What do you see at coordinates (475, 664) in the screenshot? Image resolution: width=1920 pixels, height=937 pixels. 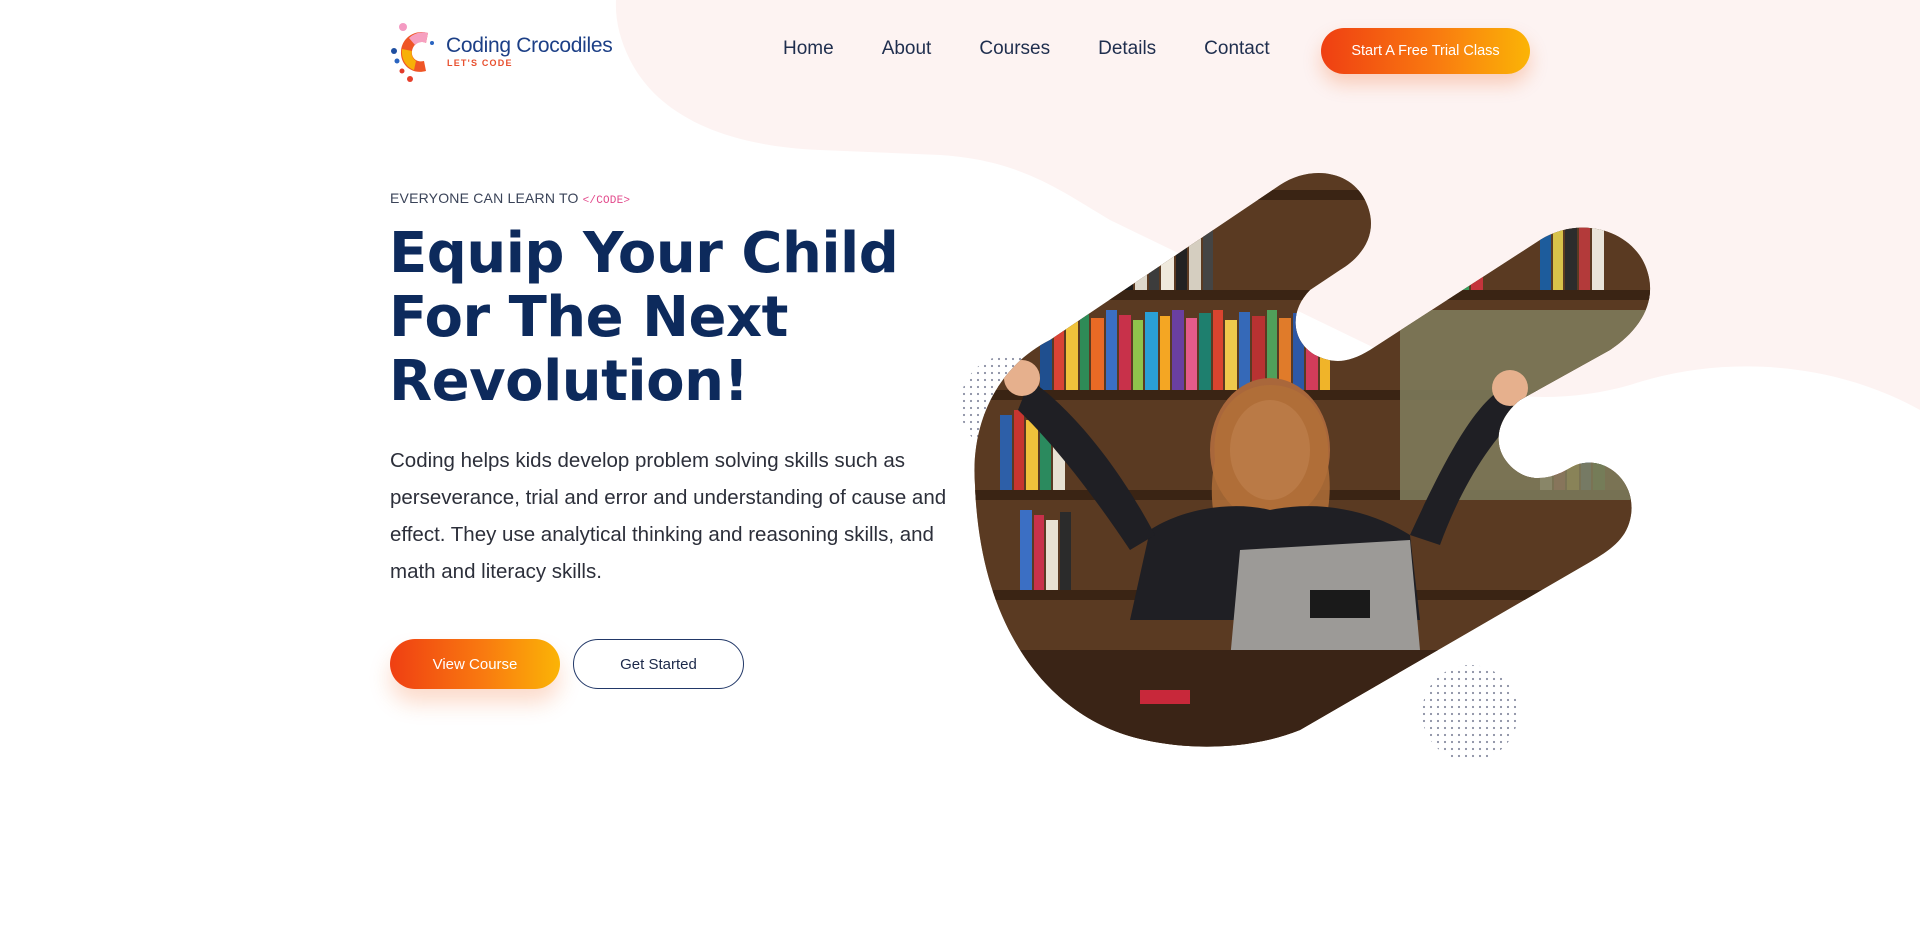 I see `view-course-button: View Course` at bounding box center [475, 664].